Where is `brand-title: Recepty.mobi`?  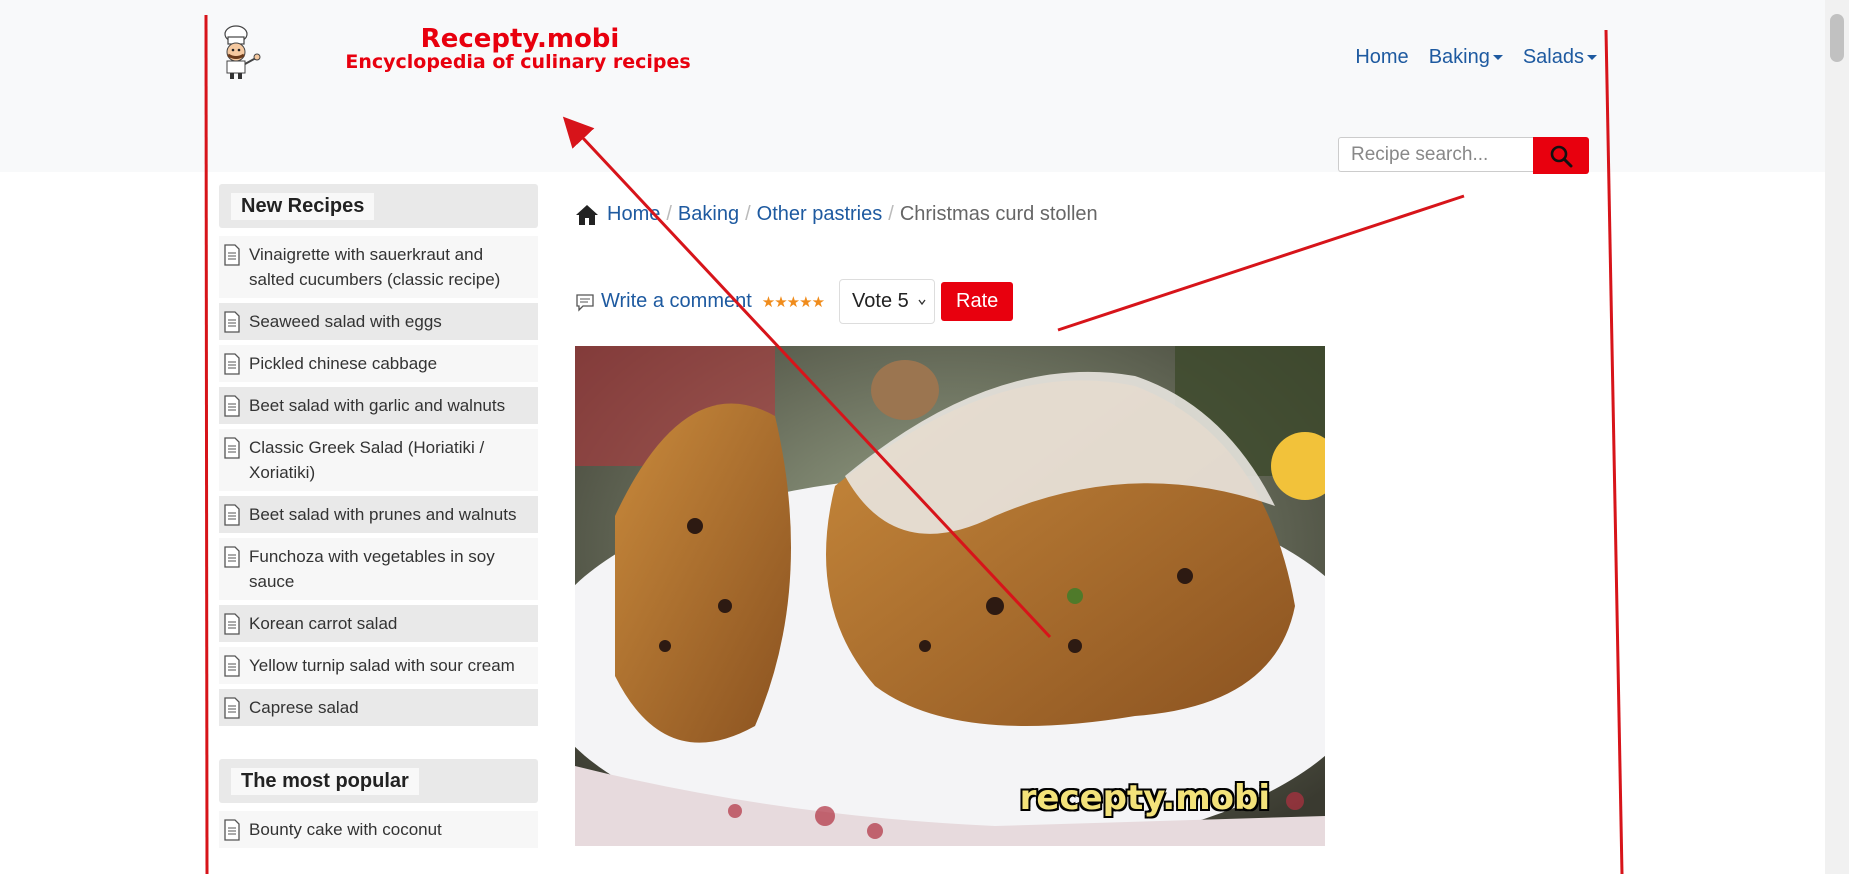
brand-title: Recepty.mobi is located at coordinates (520, 39).